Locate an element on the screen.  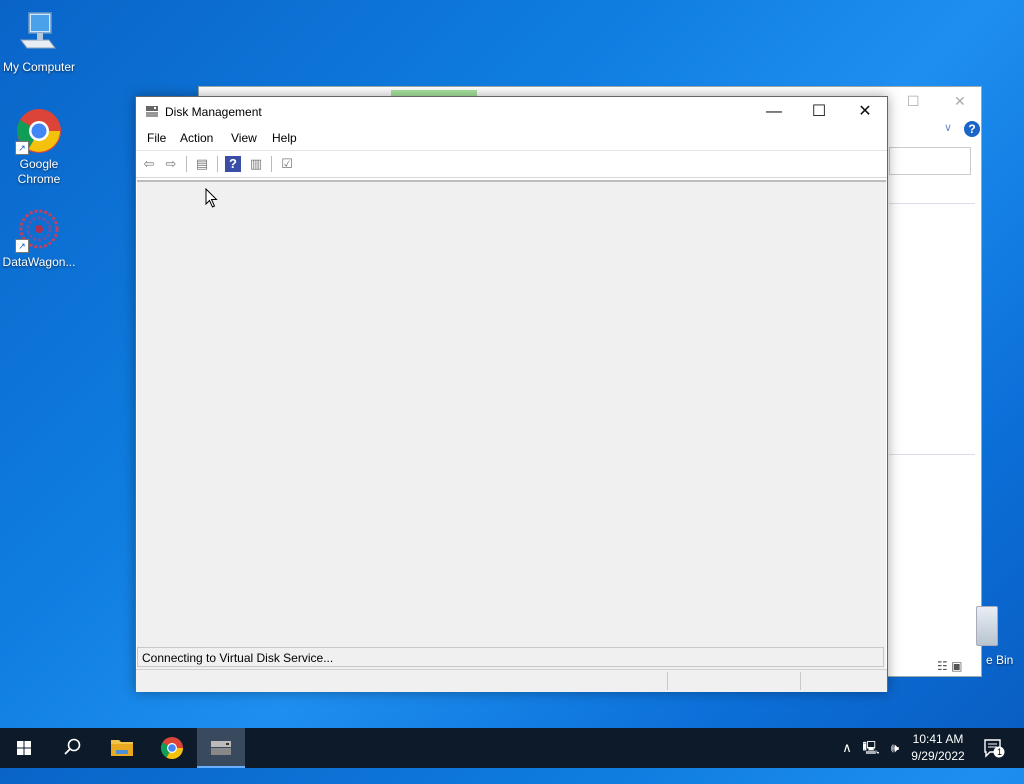
properties-icon: ☑ is located at coordinates (287, 164).